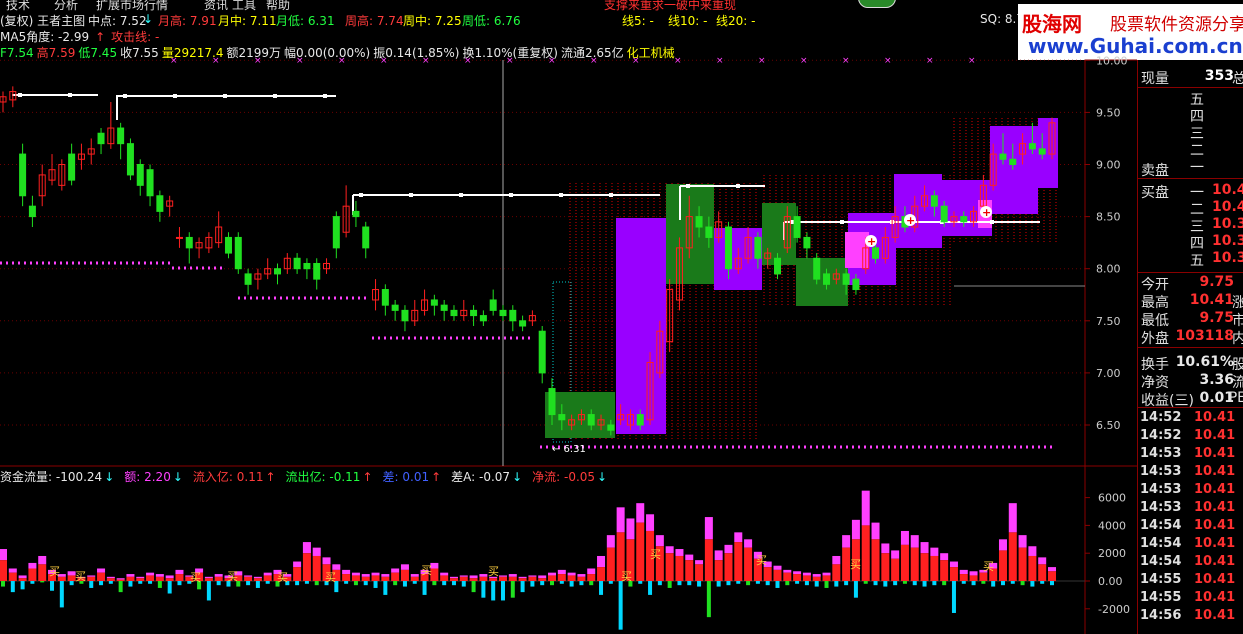 The height and width of the screenshot is (634, 1243). What do you see at coordinates (367, 477) in the screenshot?
I see `fund-field-7: ↑` at bounding box center [367, 477].